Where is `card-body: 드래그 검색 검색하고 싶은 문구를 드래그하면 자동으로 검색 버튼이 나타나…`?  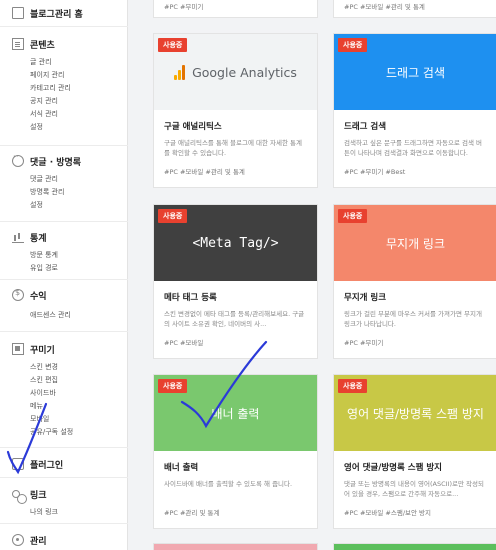 card-body: 드래그 검색 검색하고 싶은 문구를 드래그하면 자동으로 검색 버튼이 나타나… is located at coordinates (415, 149).